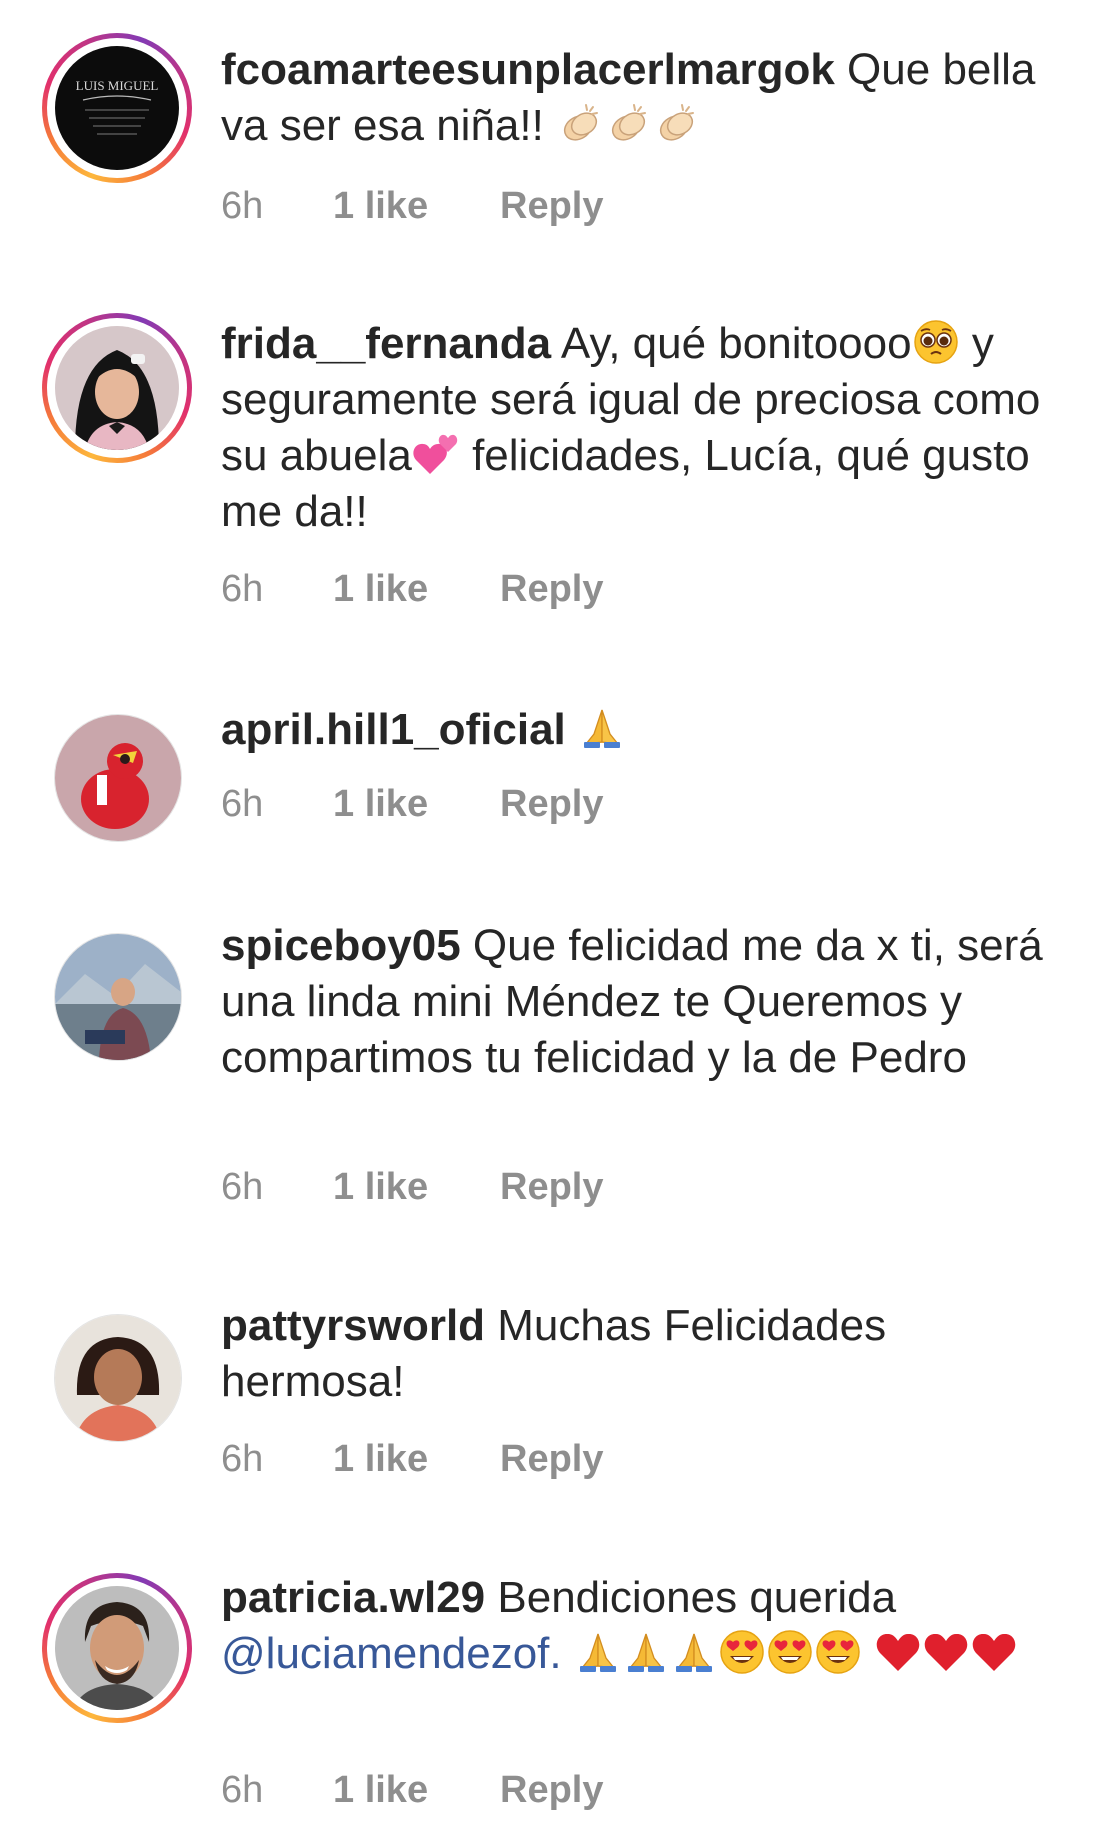  Describe the element at coordinates (936, 342) in the screenshot. I see `pleading-face-icon` at that location.